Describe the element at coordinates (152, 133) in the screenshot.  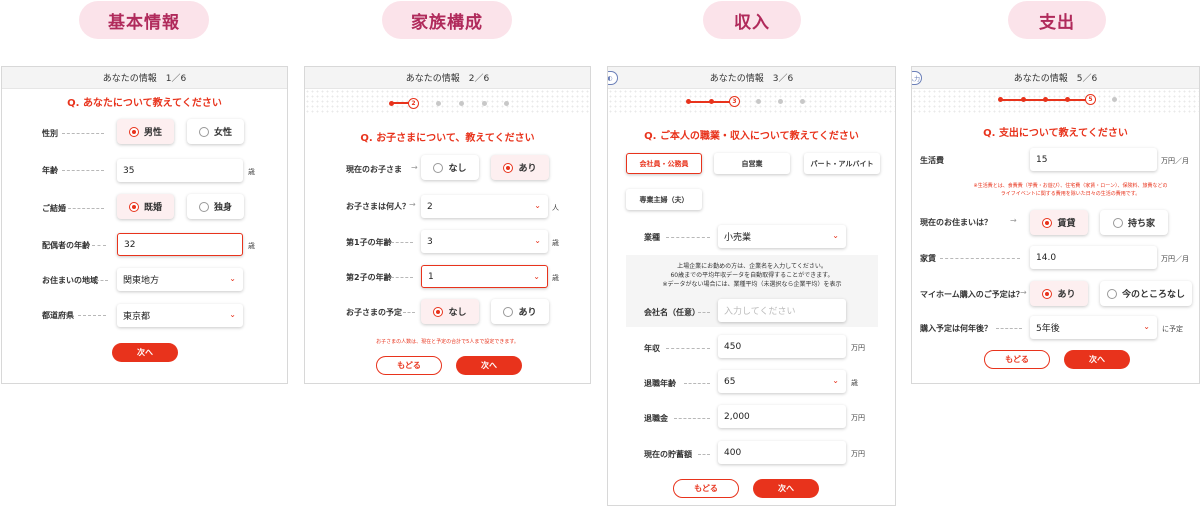
I see `option-label: 男性` at that location.